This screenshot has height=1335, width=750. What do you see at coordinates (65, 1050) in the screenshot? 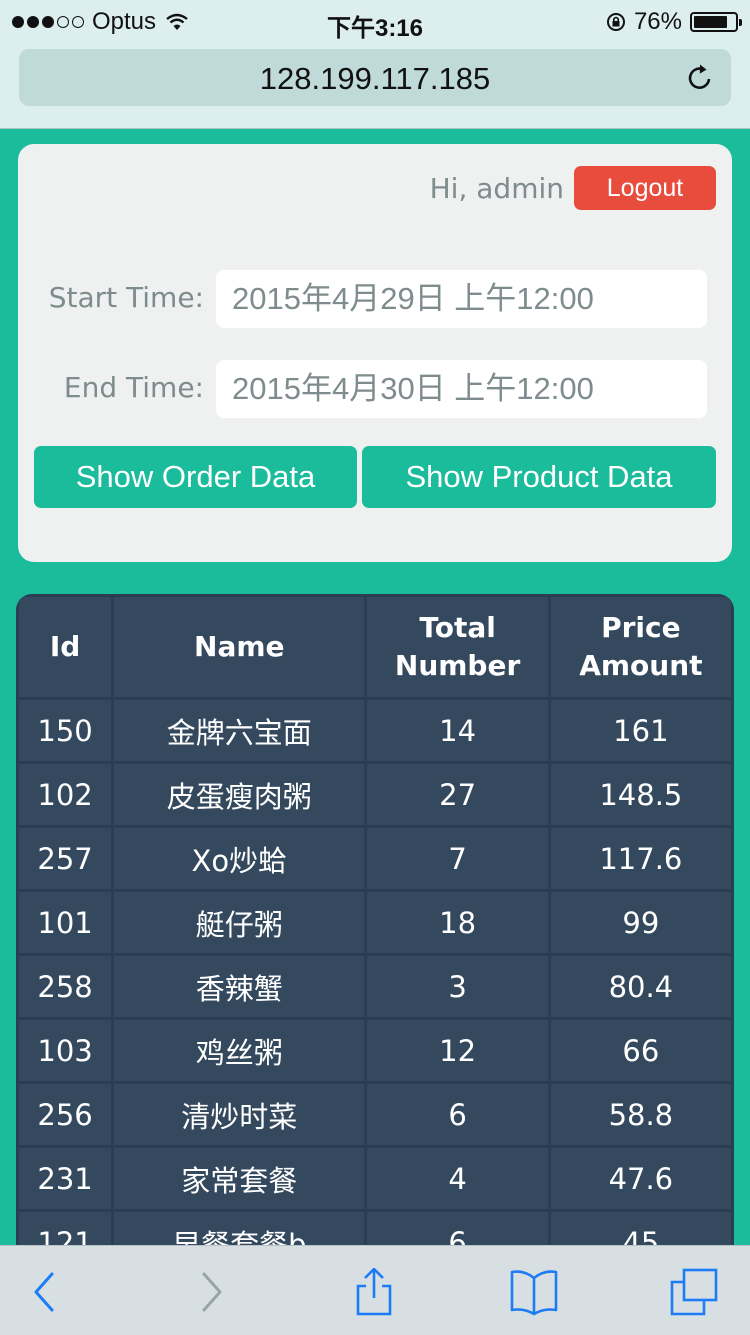
I see `cell-id: 103` at bounding box center [65, 1050].